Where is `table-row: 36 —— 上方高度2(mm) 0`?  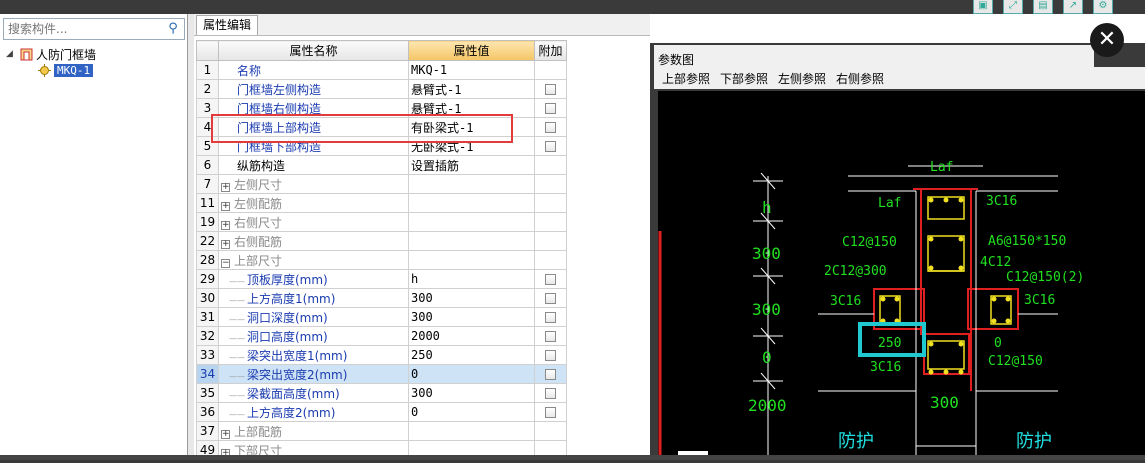
table-row: 36 —— 上方高度2(mm) 0 is located at coordinates (381, 412).